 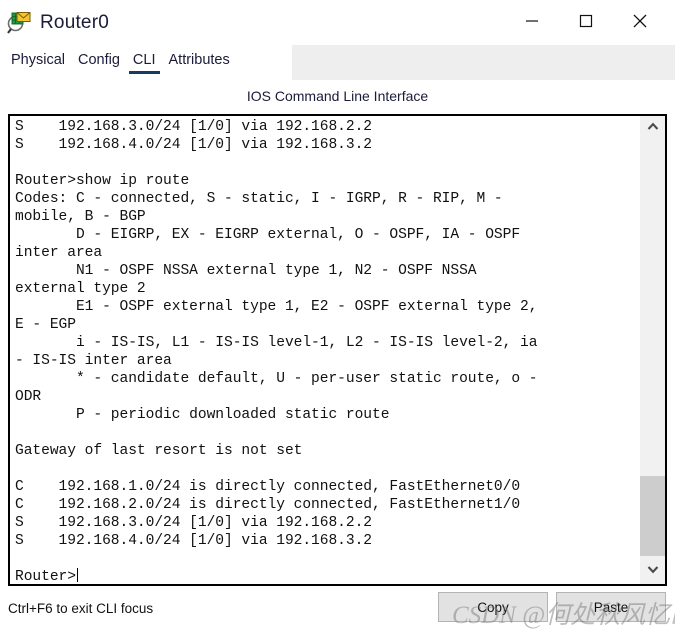 I want to click on panel-header: IOS Command Line Interface, so click(x=337, y=96).